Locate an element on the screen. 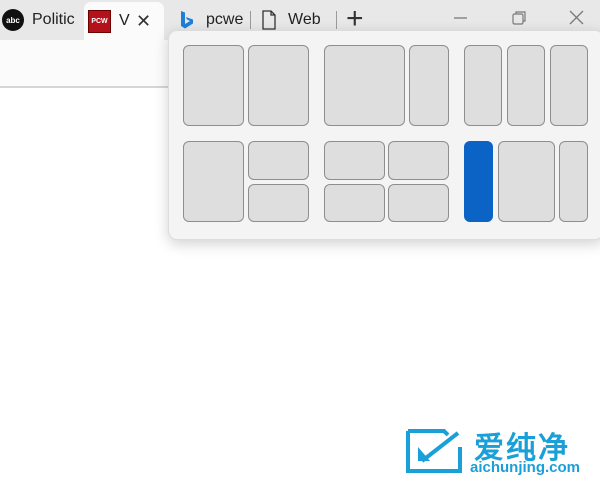 The width and height of the screenshot is (600, 480). watermark-url: aichunjing.com is located at coordinates (525, 467).